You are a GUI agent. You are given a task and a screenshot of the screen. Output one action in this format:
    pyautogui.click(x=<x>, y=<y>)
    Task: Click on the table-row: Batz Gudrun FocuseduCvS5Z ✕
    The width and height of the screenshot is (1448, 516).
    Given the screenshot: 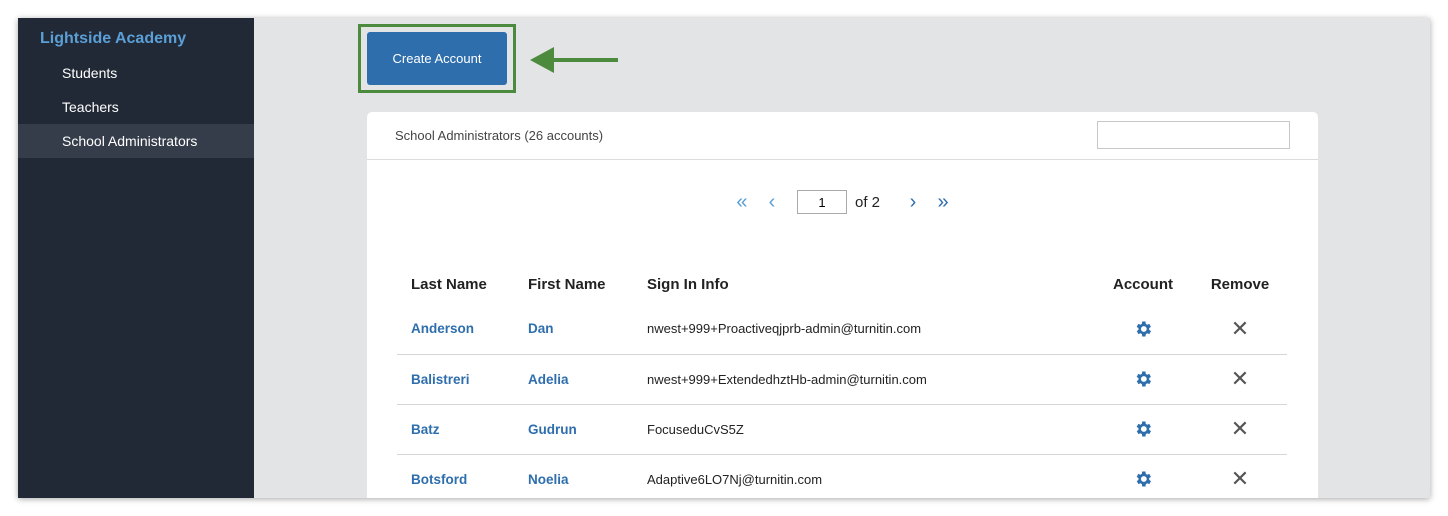 What is the action you would take?
    pyautogui.click(x=842, y=429)
    